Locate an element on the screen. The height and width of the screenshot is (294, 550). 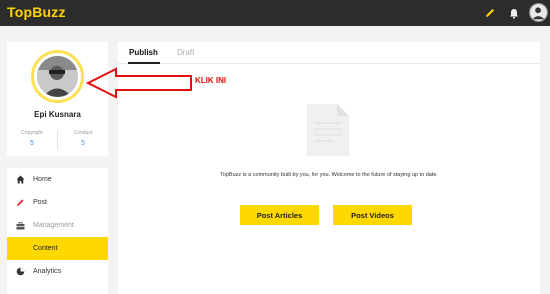
profile-name: Epi Kusnara is located at coordinates (57, 114).